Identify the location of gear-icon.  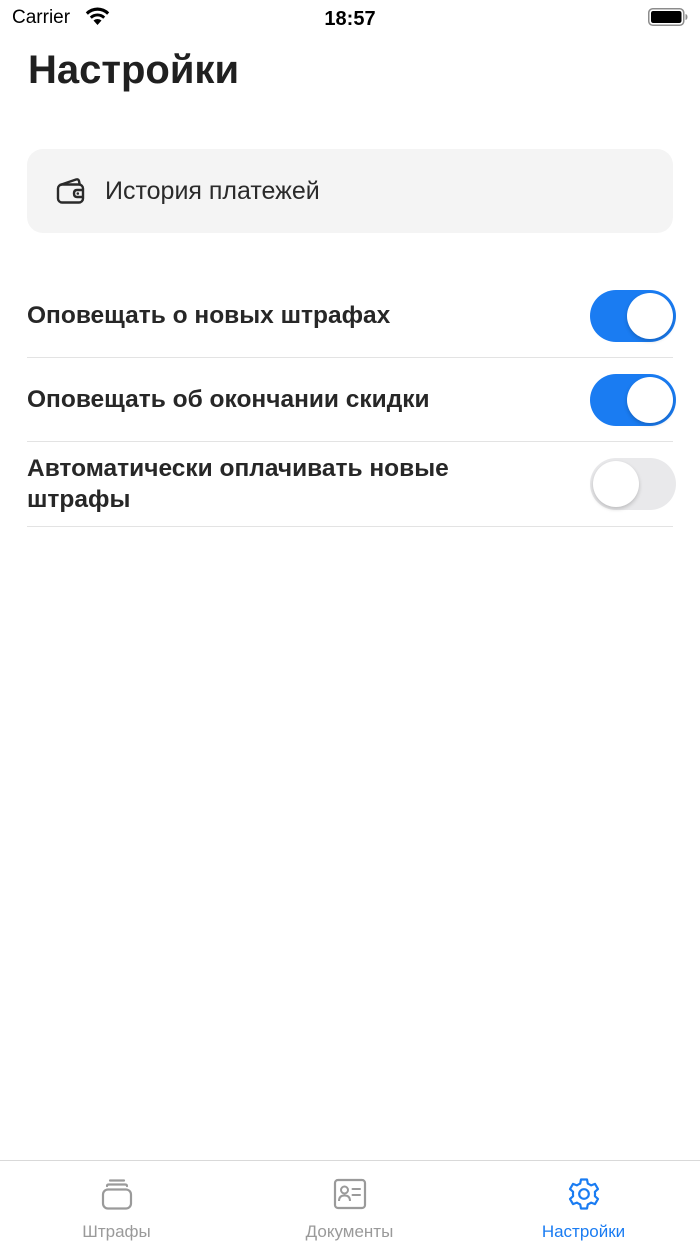
(583, 1194).